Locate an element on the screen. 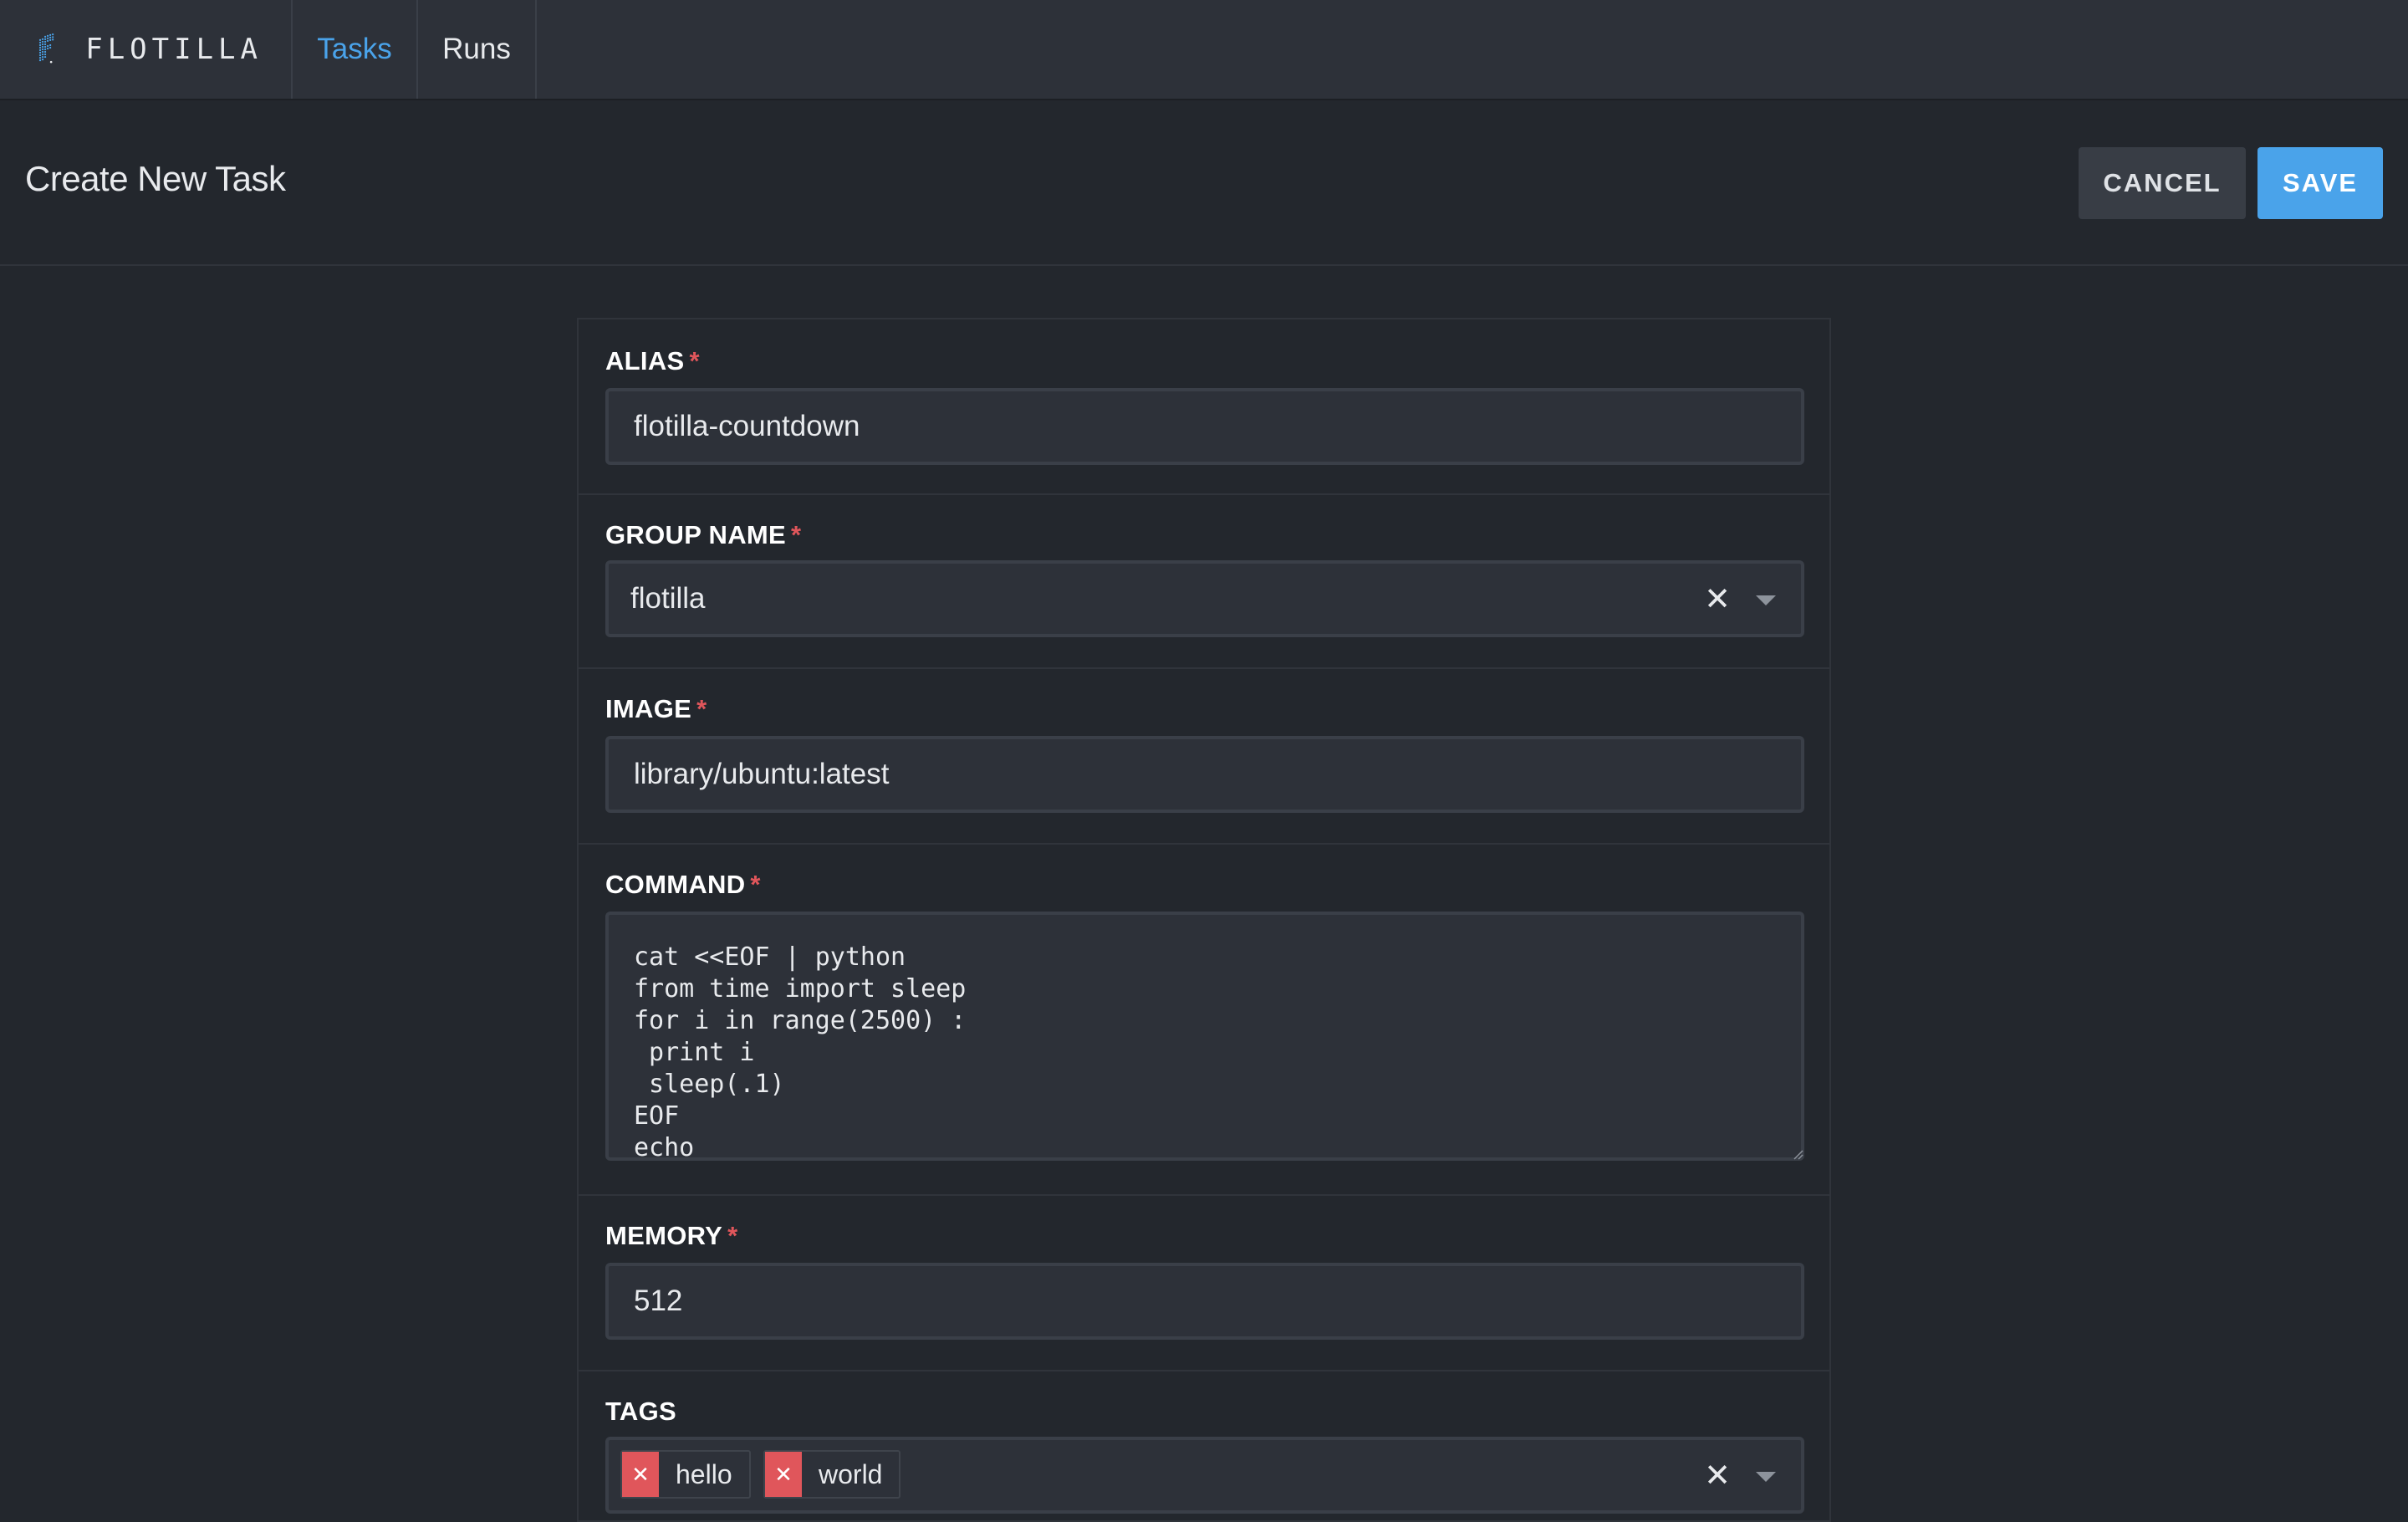 This screenshot has width=2408, height=1522. image-input is located at coordinates (1205, 774).